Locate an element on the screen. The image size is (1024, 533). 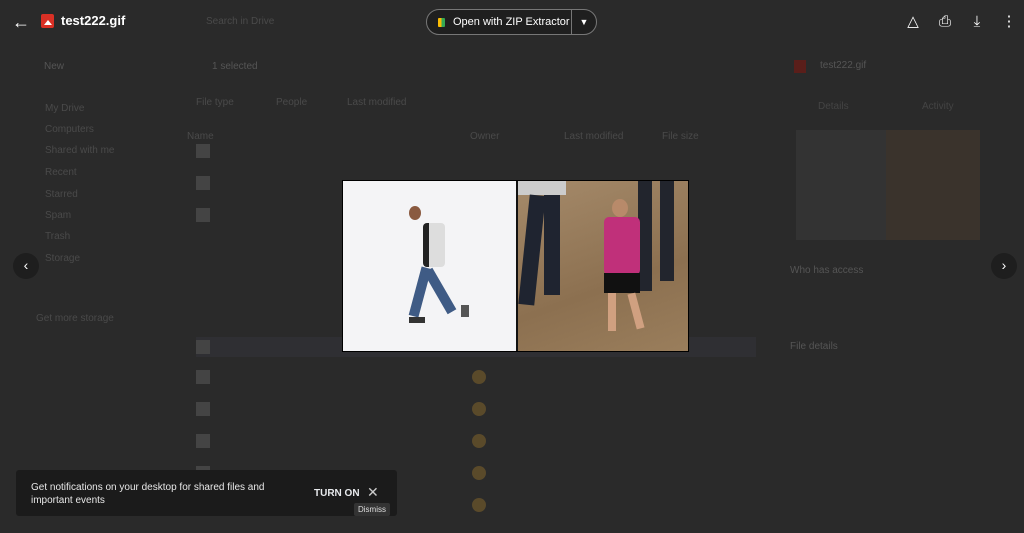
file-title: test222.gif is located at coordinates (93, 20).